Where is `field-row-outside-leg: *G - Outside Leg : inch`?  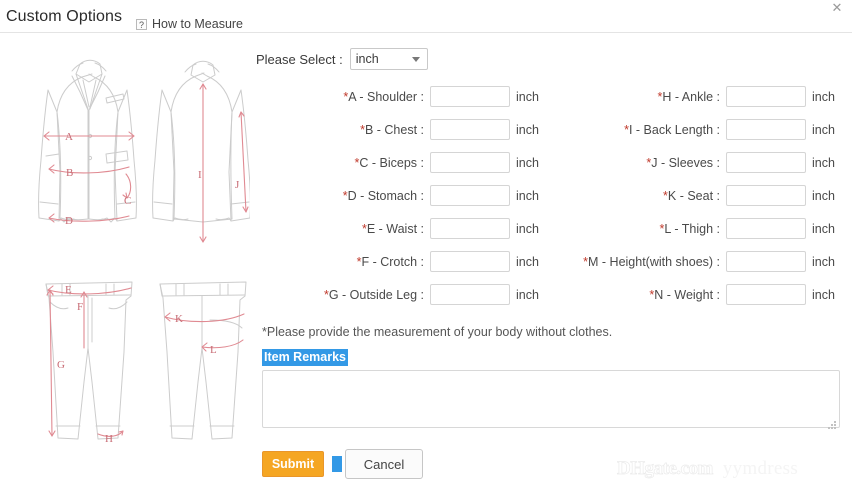
field-row-outside-leg: *G - Outside Leg : inch is located at coordinates (403, 294).